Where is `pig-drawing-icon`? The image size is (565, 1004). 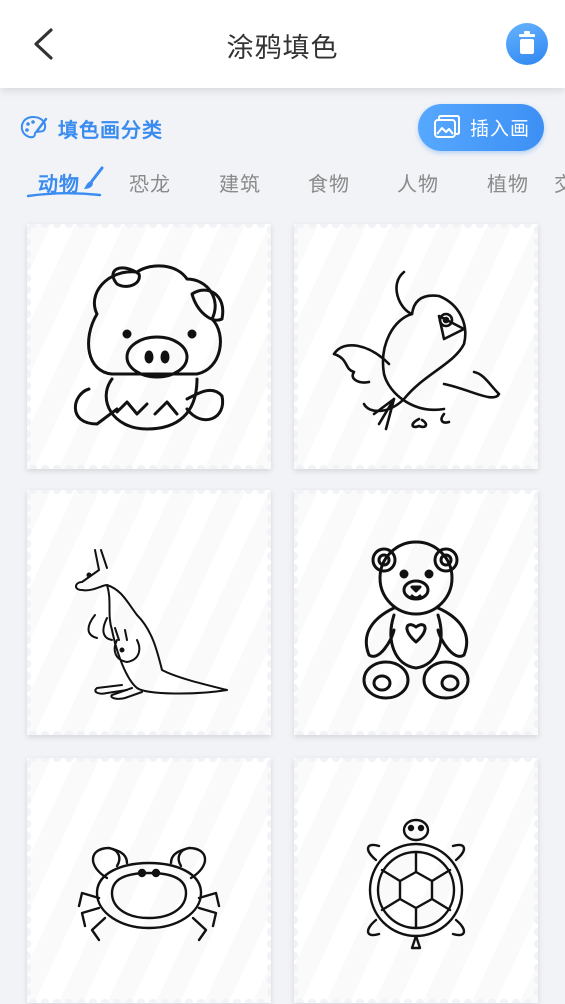 pig-drawing-icon is located at coordinates (149, 347).